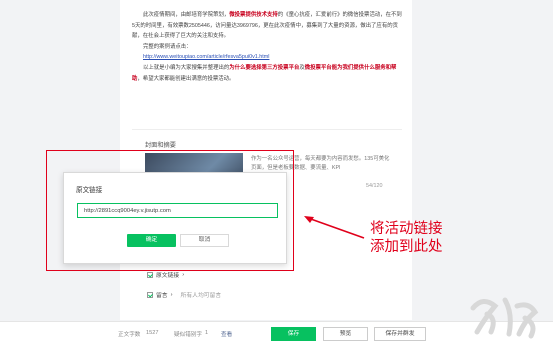  I want to click on paragraph-2: 完整的案例请点击：, so click(167, 46).